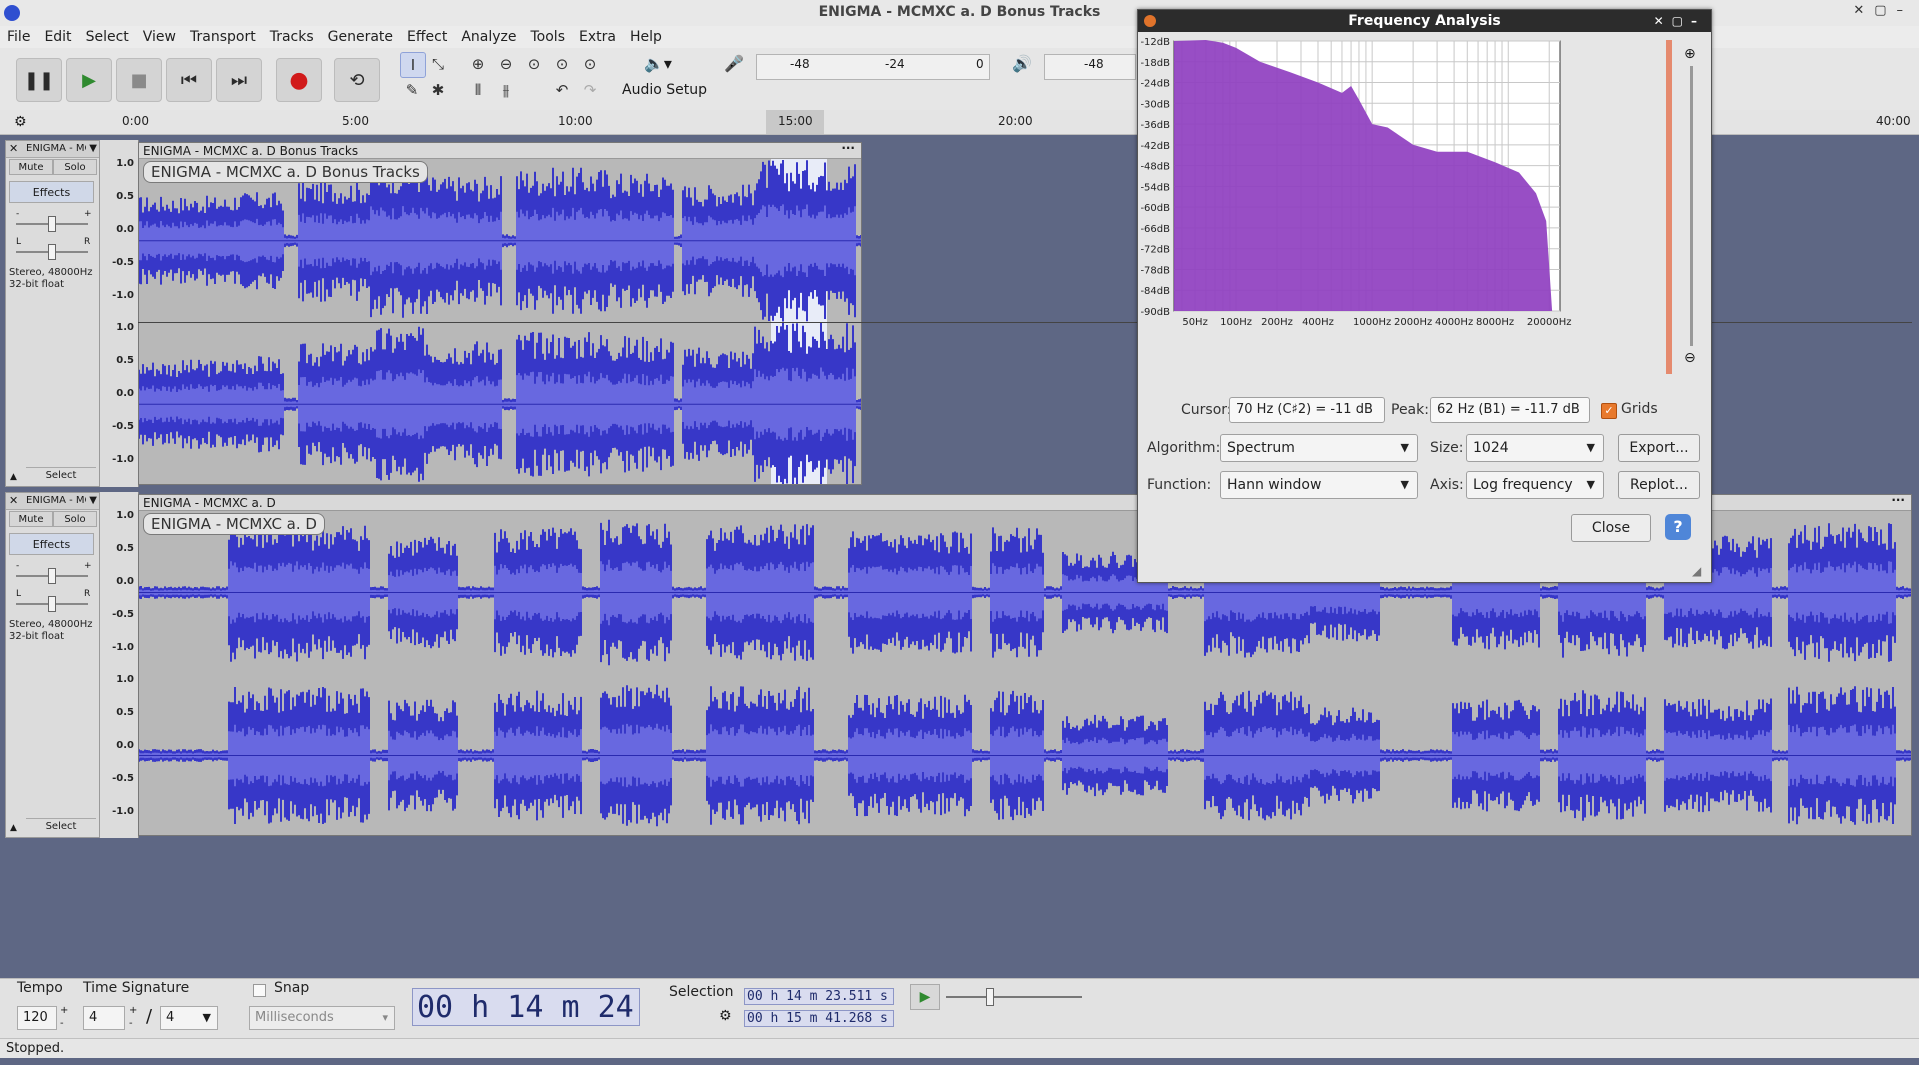 This screenshot has width=1919, height=1065. Describe the element at coordinates (18, 35) in the screenshot. I see `menu-file: File` at that location.